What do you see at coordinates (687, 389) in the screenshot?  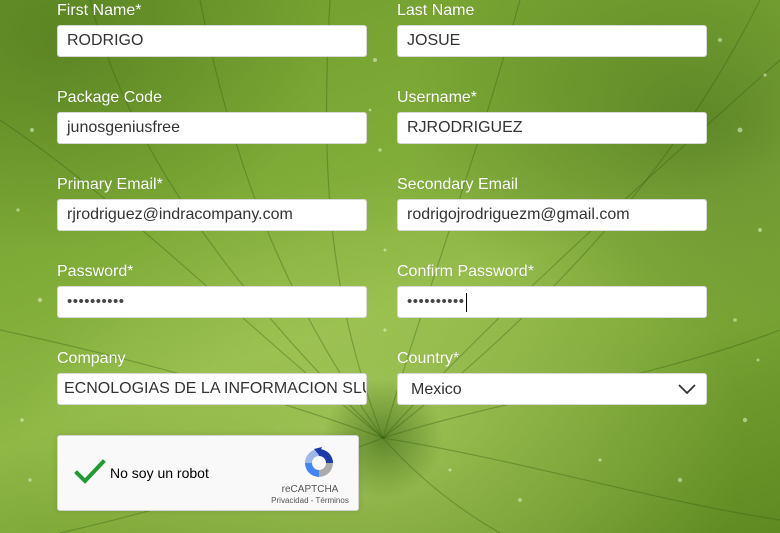 I see `chevron-down-icon` at bounding box center [687, 389].